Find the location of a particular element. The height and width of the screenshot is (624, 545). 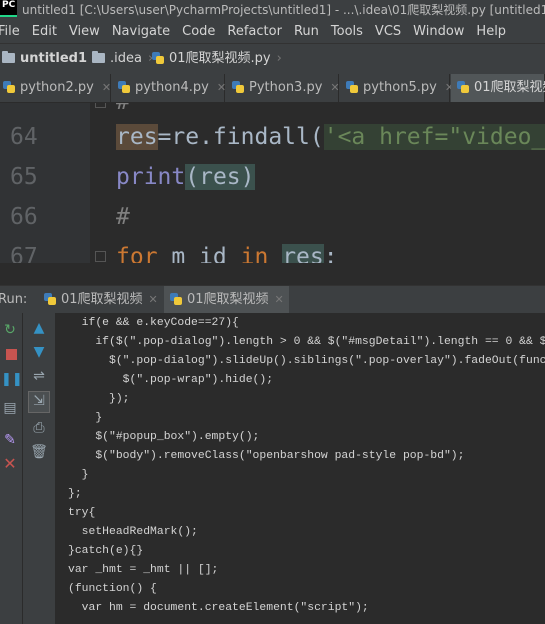

run-tab: 01爬取梨视频 ✕ is located at coordinates (100, 299).